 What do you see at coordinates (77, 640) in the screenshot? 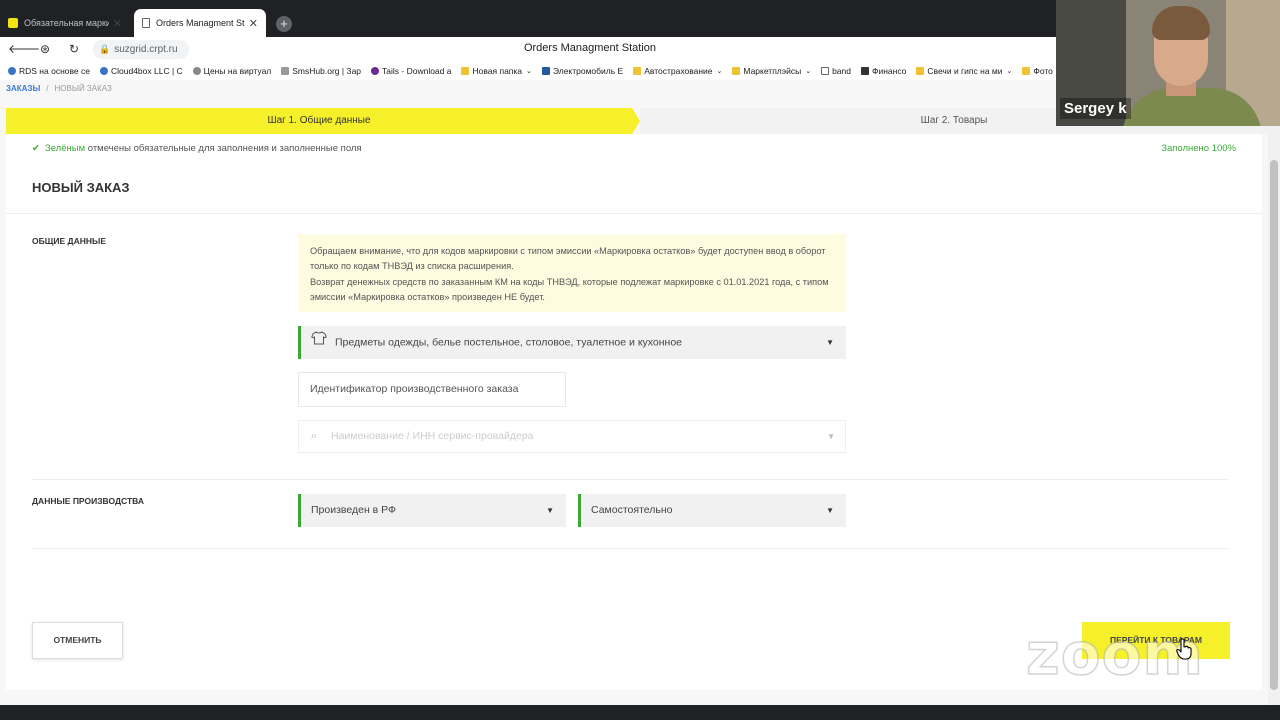
I see `cancel-button: ОТМЕНИТЬ` at bounding box center [77, 640].